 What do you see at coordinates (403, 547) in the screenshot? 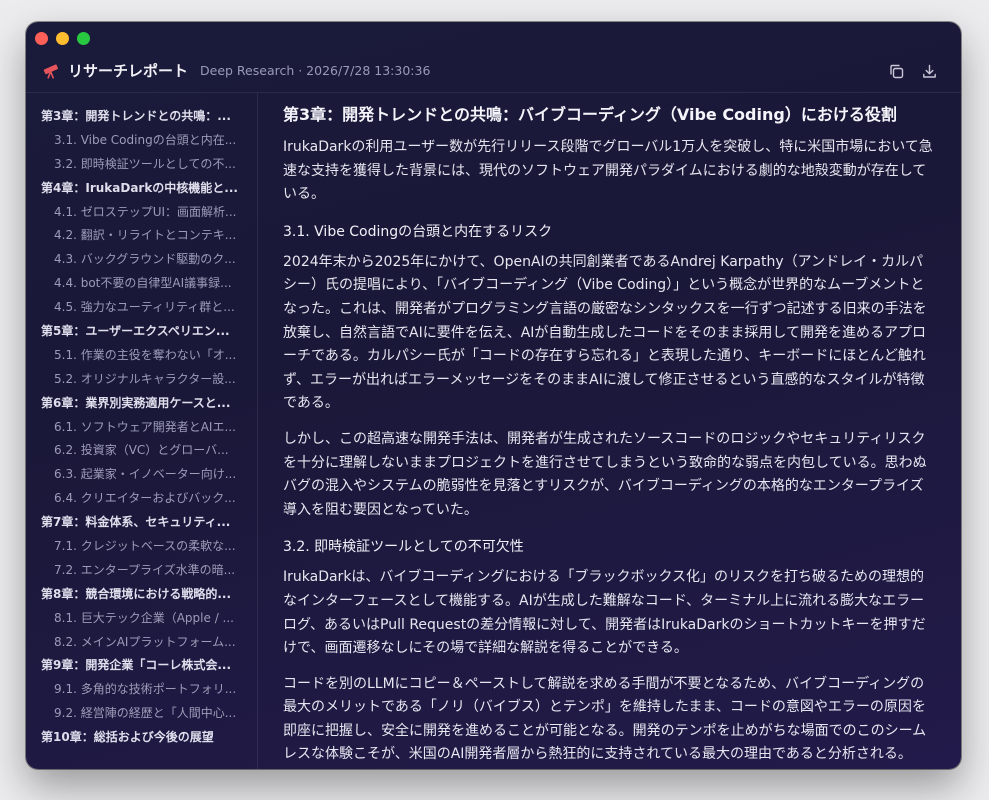
I see `section-3-2-heading: 3.2. 即時検証ツールとしての不可欠性` at bounding box center [403, 547].